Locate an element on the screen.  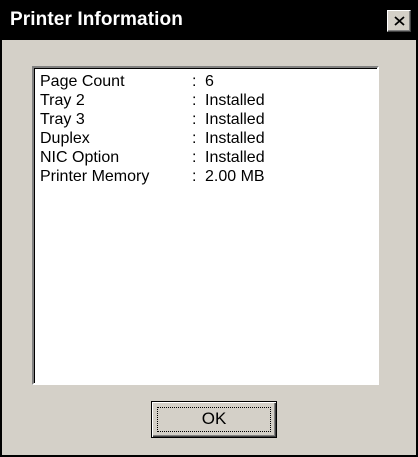
info-label: NIC Option is located at coordinates (80, 157).